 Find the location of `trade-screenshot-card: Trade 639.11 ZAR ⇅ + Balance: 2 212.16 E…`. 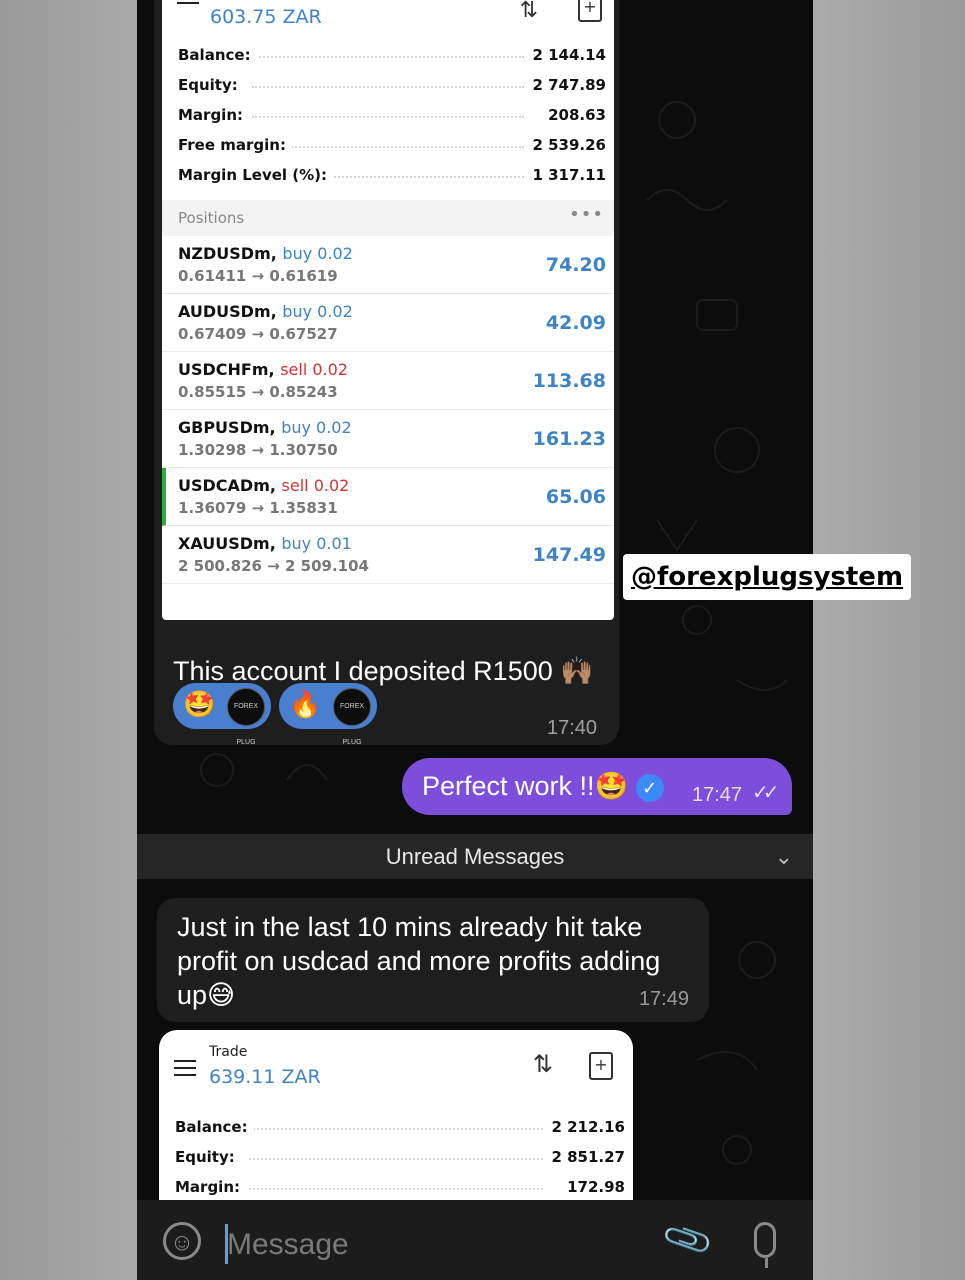

trade-screenshot-card: Trade 639.11 ZAR ⇅ + Balance: 2 212.16 E… is located at coordinates (396, 1125).